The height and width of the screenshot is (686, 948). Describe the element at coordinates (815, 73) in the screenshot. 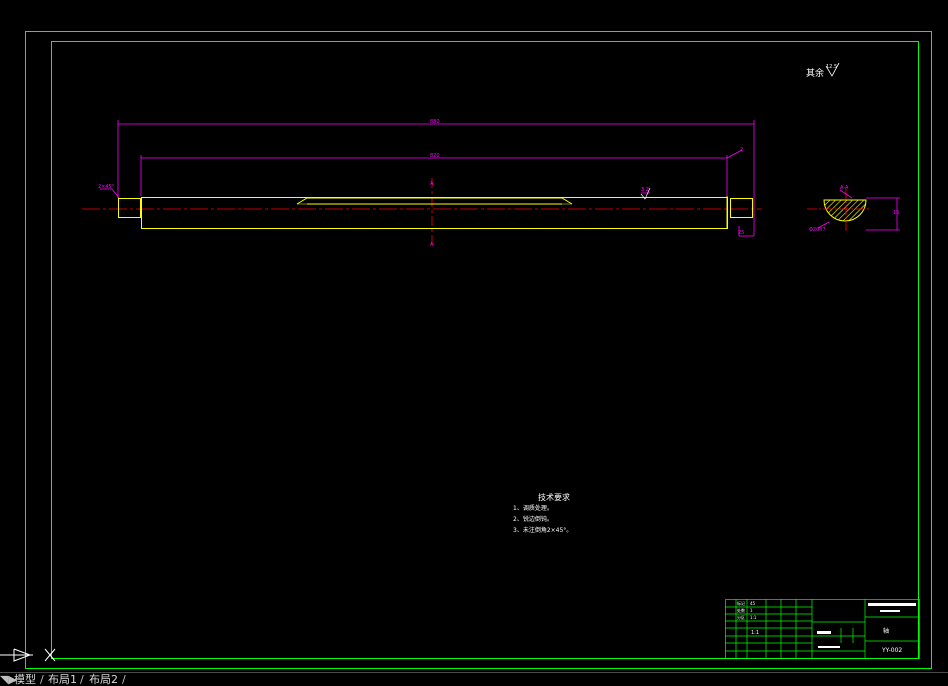

I see `surface-finish-note-text: 其余` at that location.